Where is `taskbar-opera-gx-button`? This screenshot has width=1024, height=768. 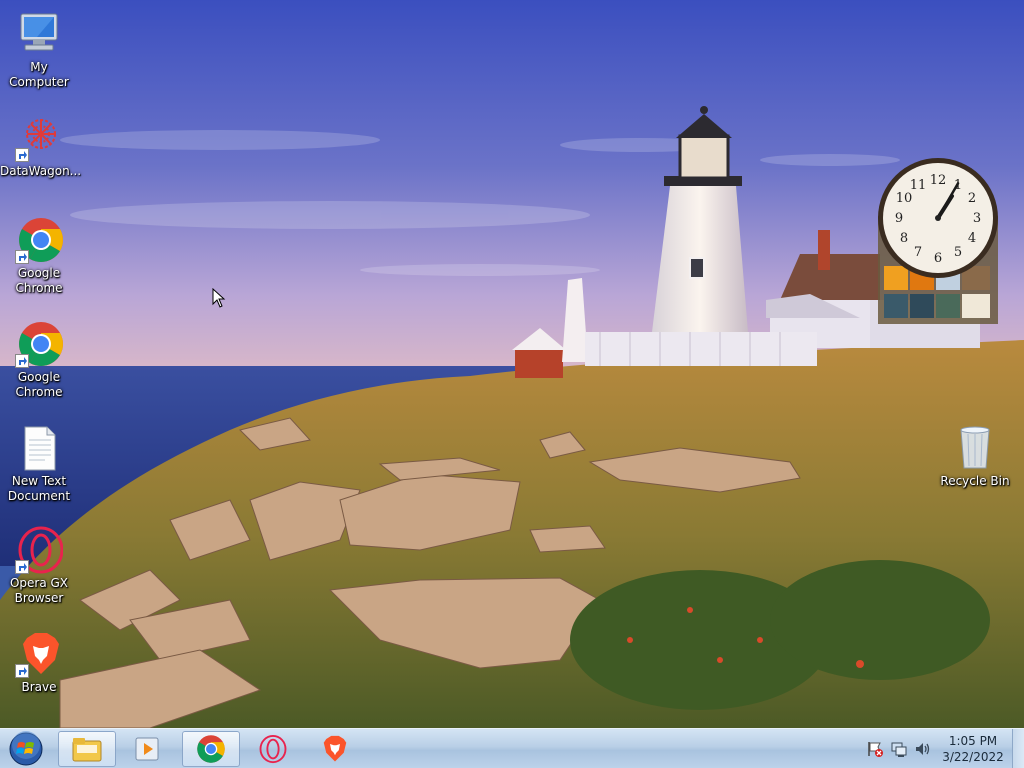
taskbar-opera-gx-button is located at coordinates (273, 749).